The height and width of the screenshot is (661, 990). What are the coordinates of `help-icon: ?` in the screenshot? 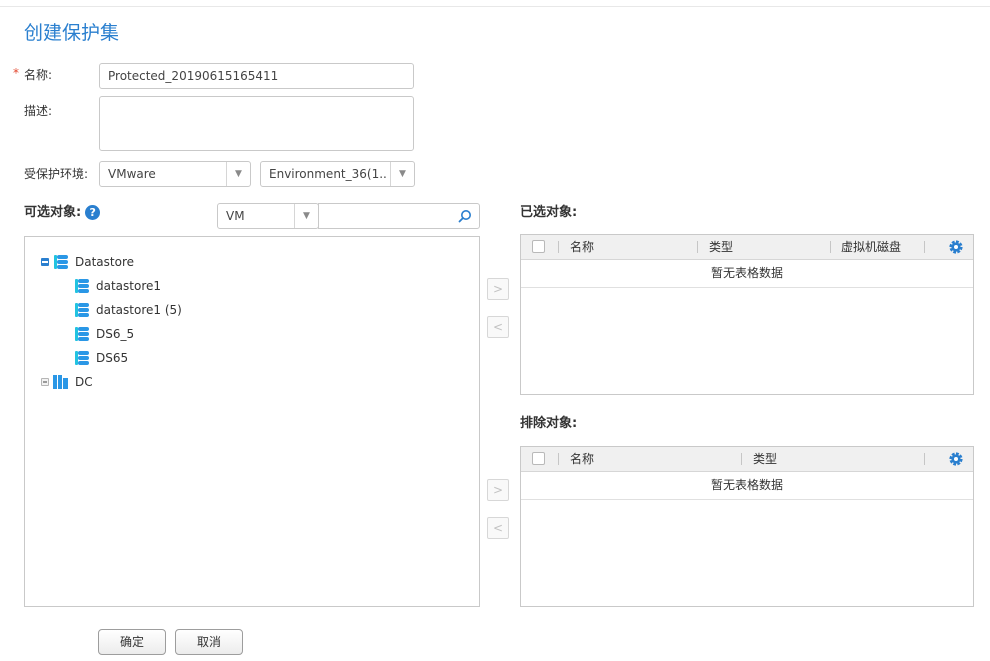 It's located at (93, 212).